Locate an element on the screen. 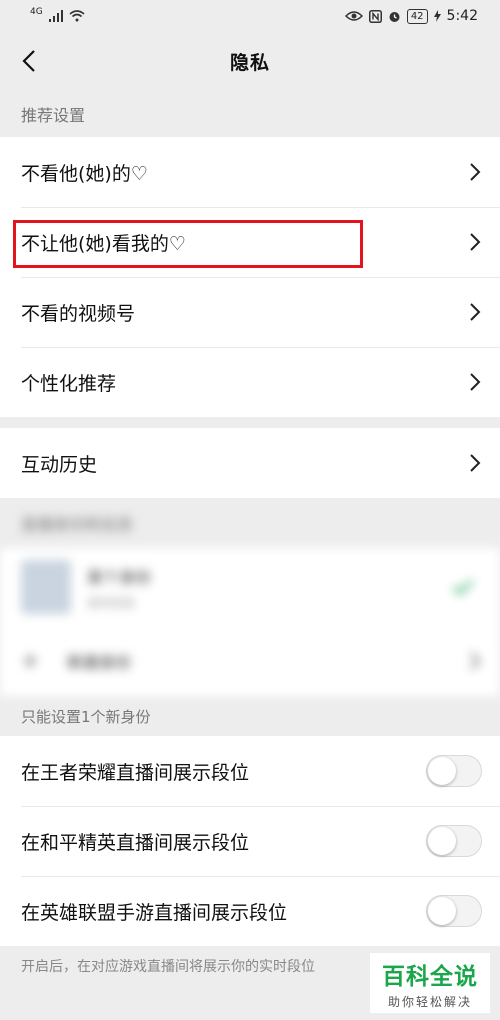 This screenshot has height=1020, width=500. identity-group-blurred: 某个身份 身份信息 + 新建身份 is located at coordinates (250, 622).